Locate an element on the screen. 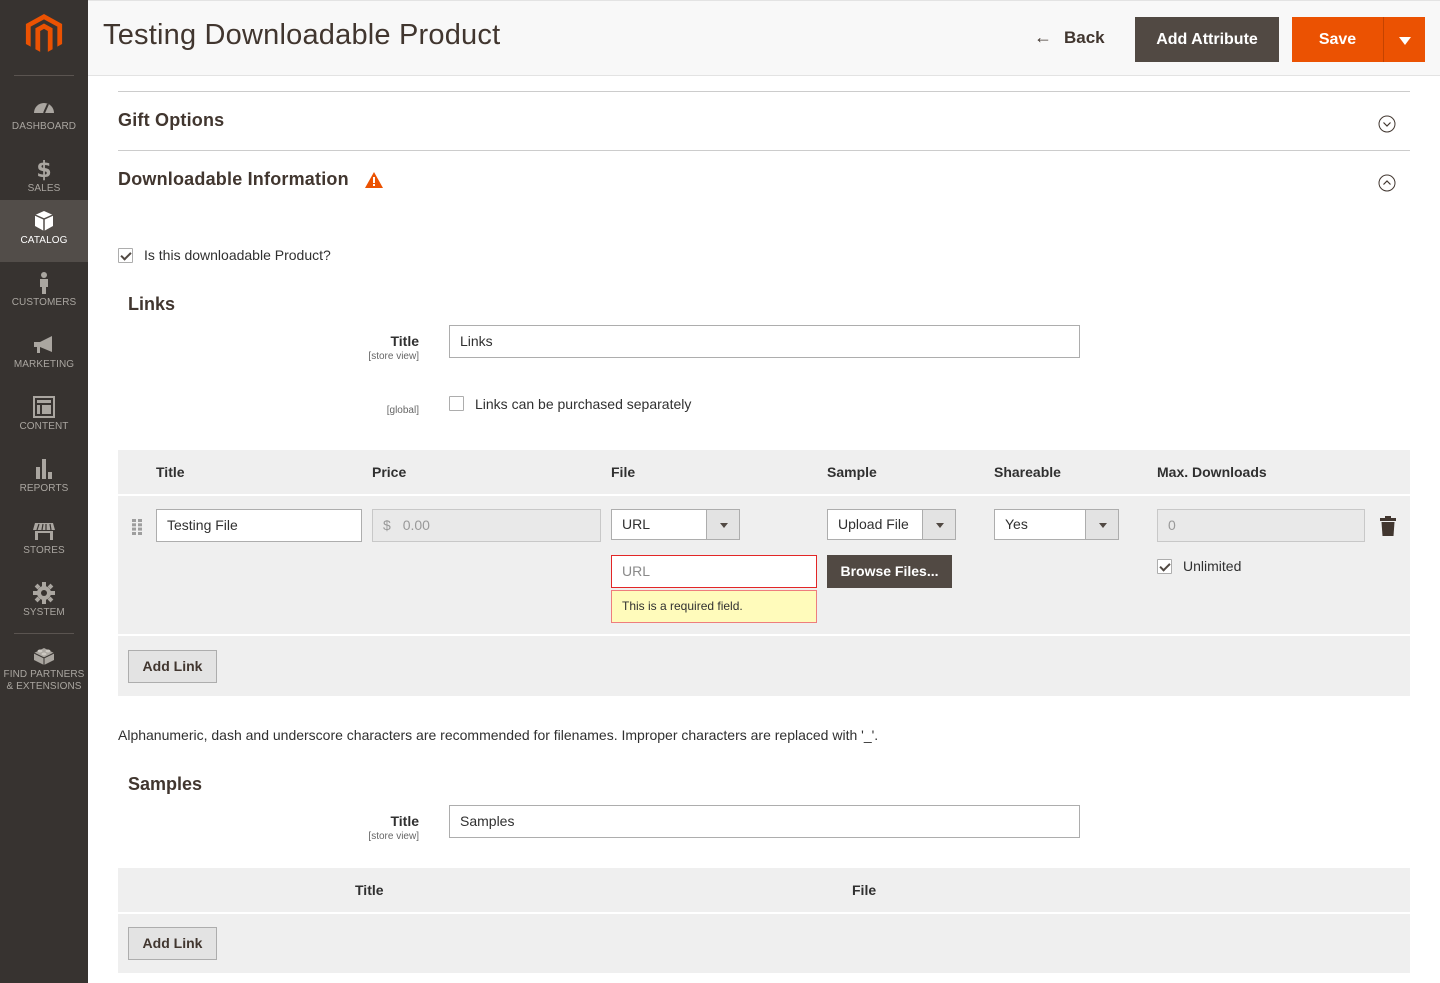  arrow-left-icon: ← is located at coordinates (1043, 37).